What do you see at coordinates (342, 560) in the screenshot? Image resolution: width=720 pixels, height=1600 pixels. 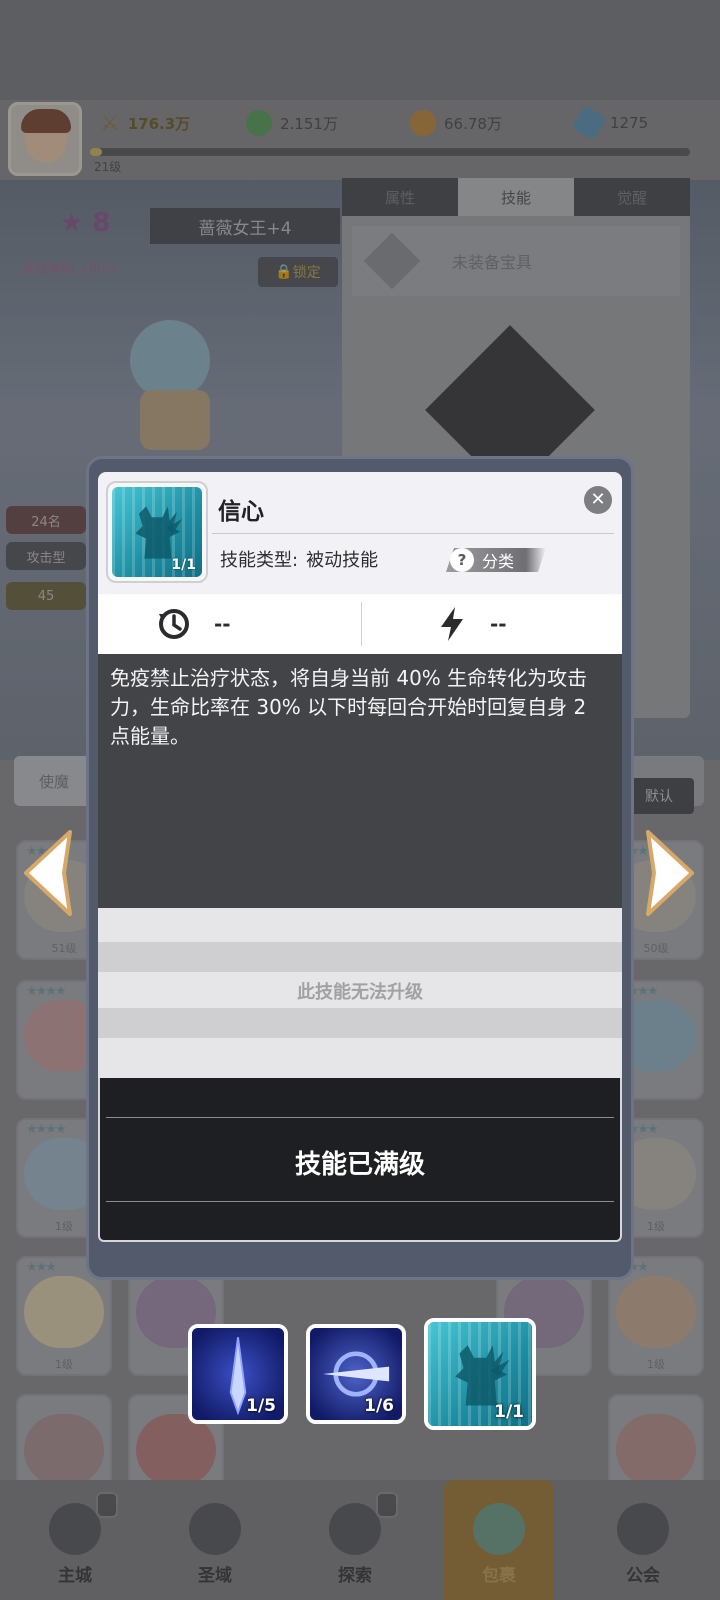 I see `skill-type-value: 被动技能` at bounding box center [342, 560].